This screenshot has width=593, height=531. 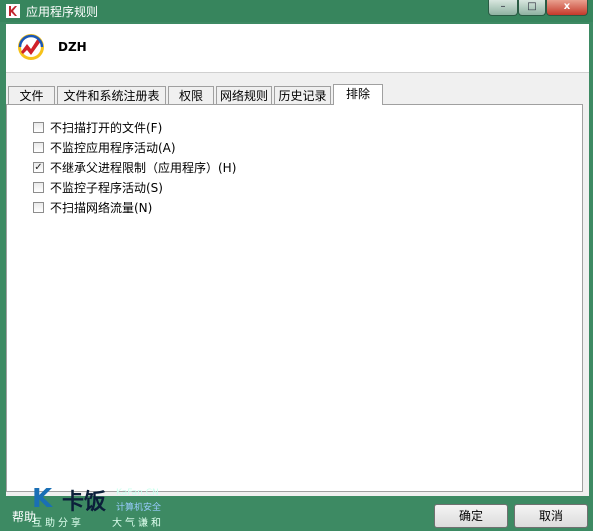 What do you see at coordinates (138, 523) in the screenshot?
I see `watermark-slogan-right: 大气谦和` at bounding box center [138, 523].